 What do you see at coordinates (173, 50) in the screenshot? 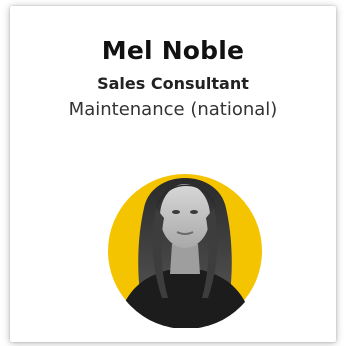
I see `profile-name: Mel Noble` at bounding box center [173, 50].